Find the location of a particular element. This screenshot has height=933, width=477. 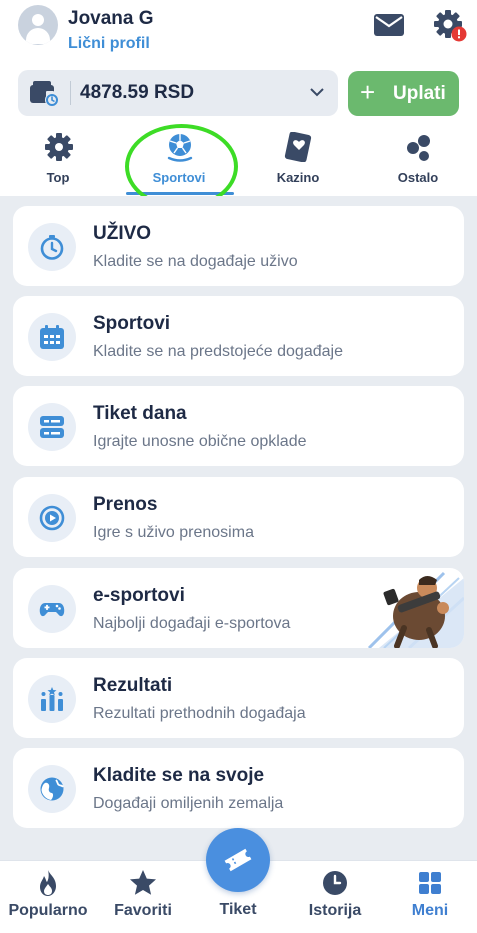

tab-kazino: Kazino is located at coordinates (298, 157).